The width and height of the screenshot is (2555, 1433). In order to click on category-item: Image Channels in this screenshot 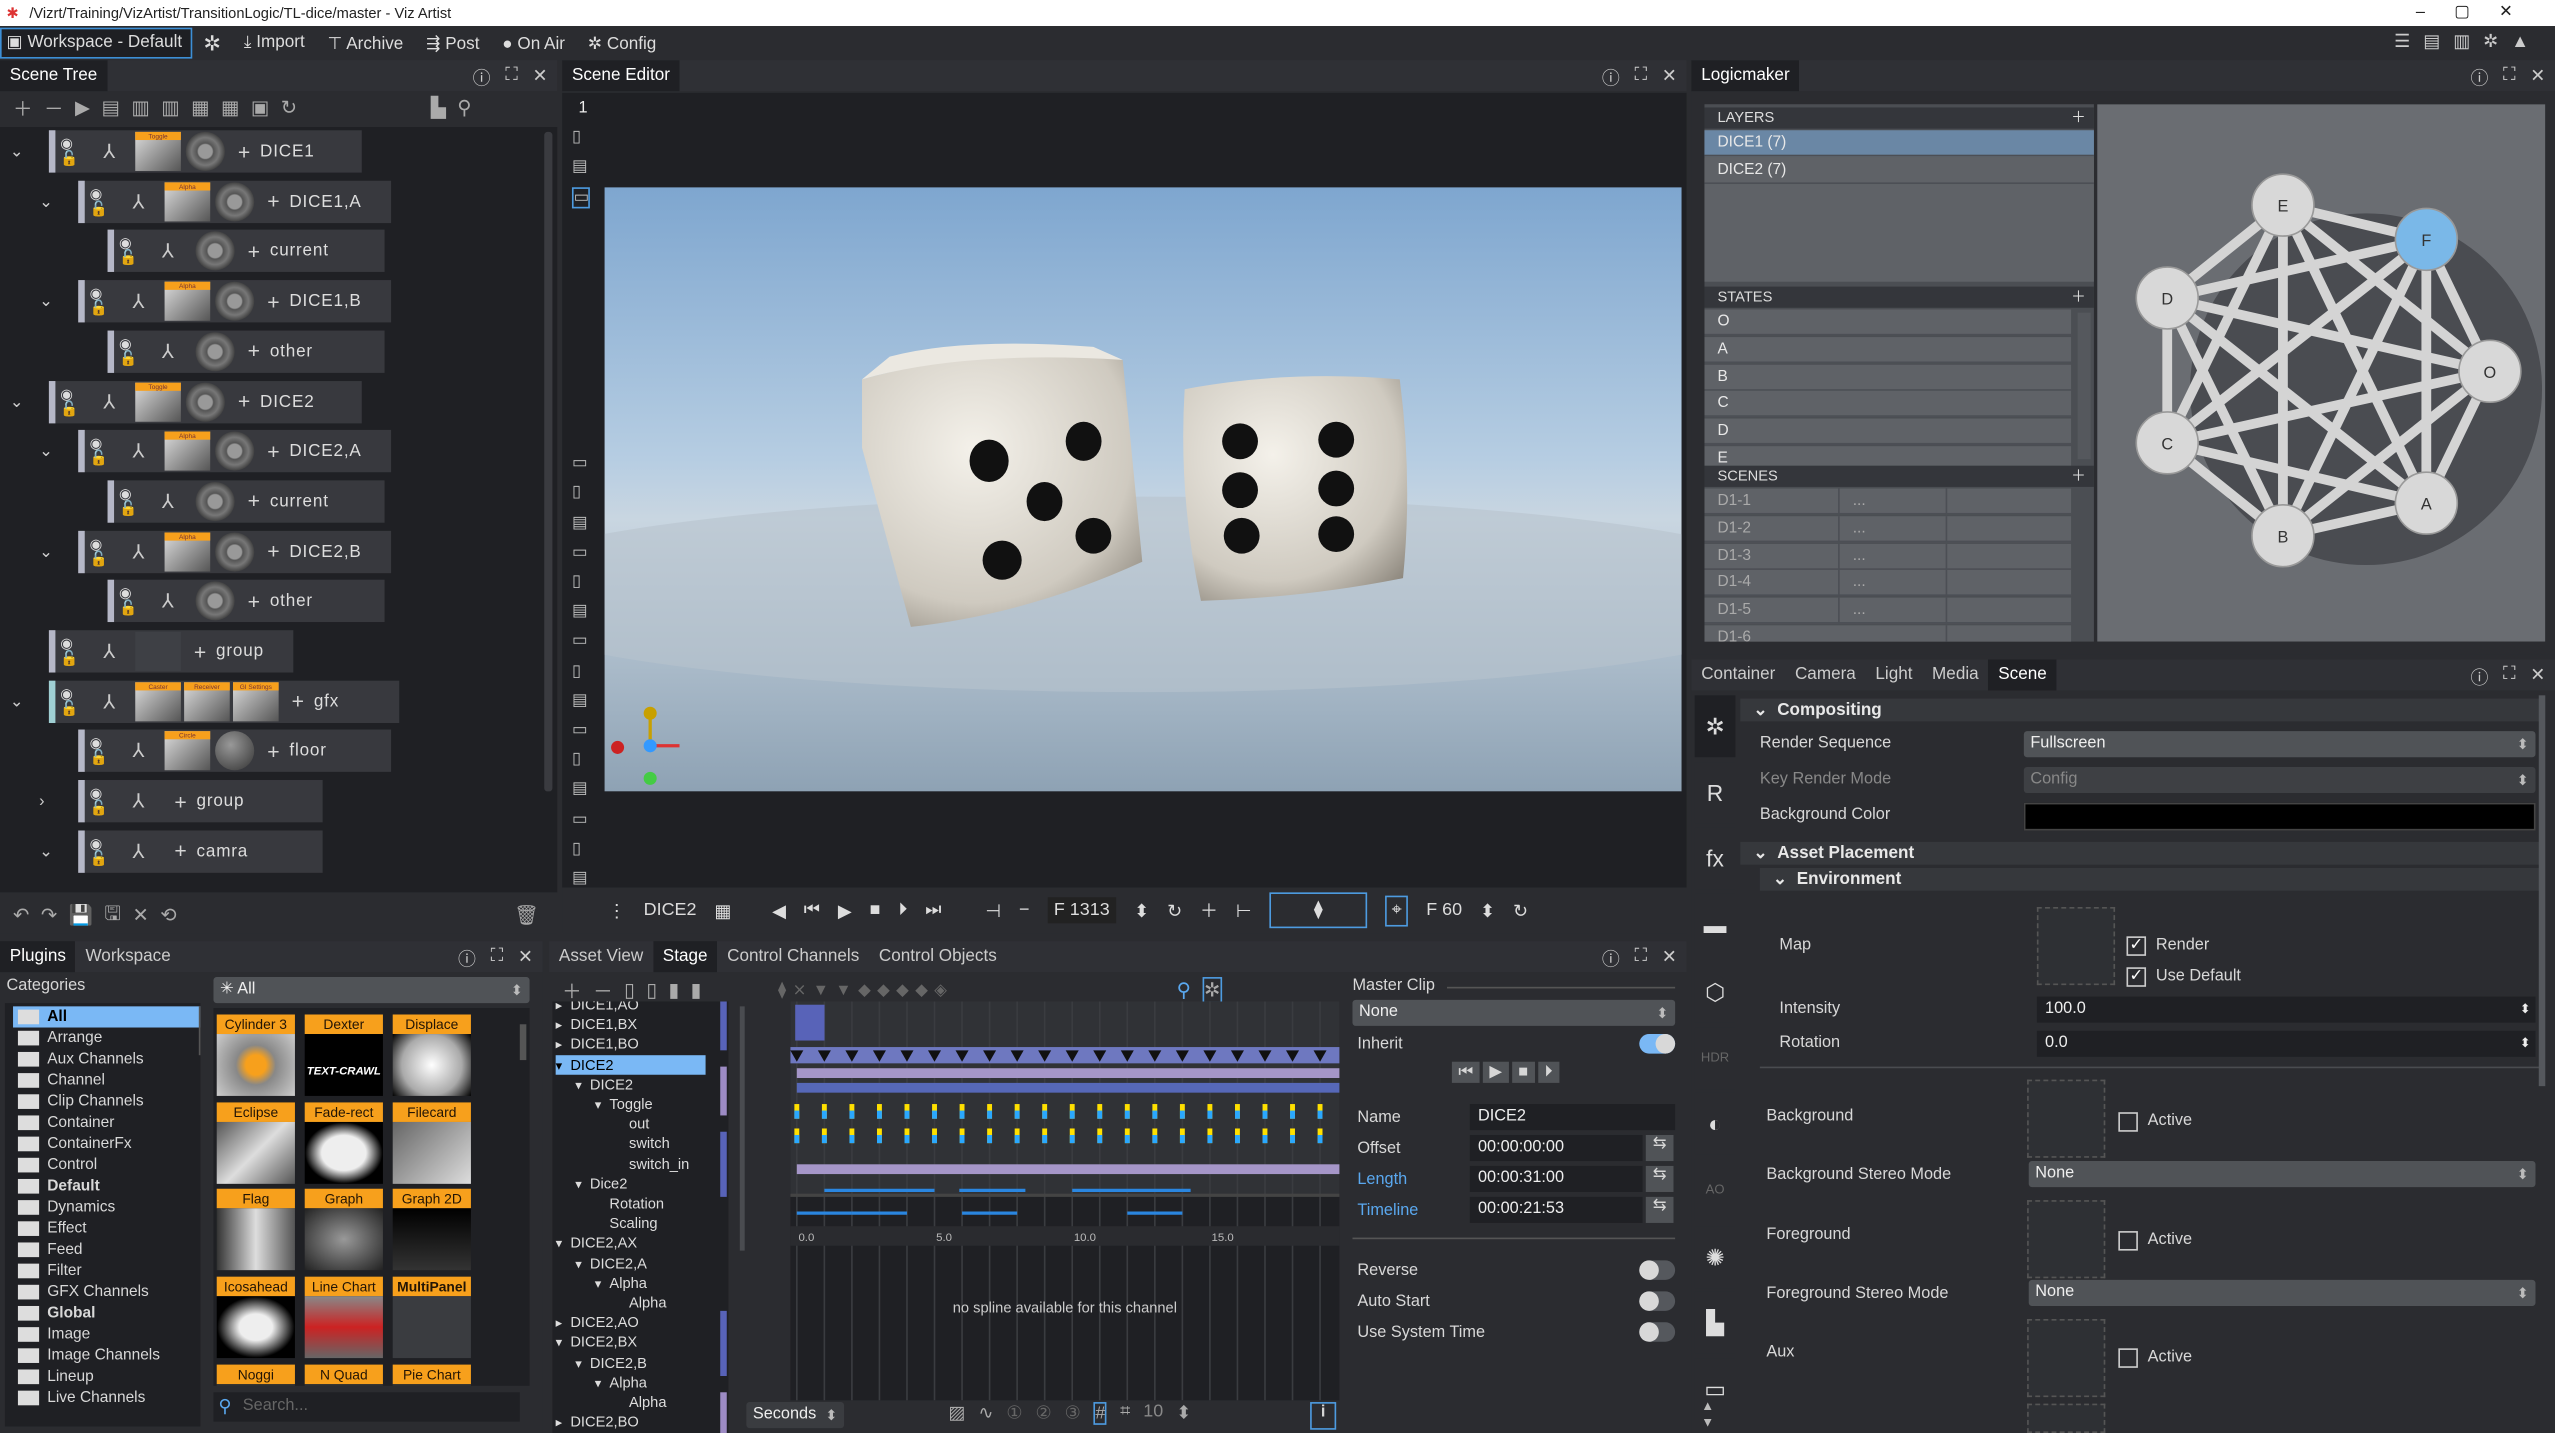, I will do `click(106, 1355)`.